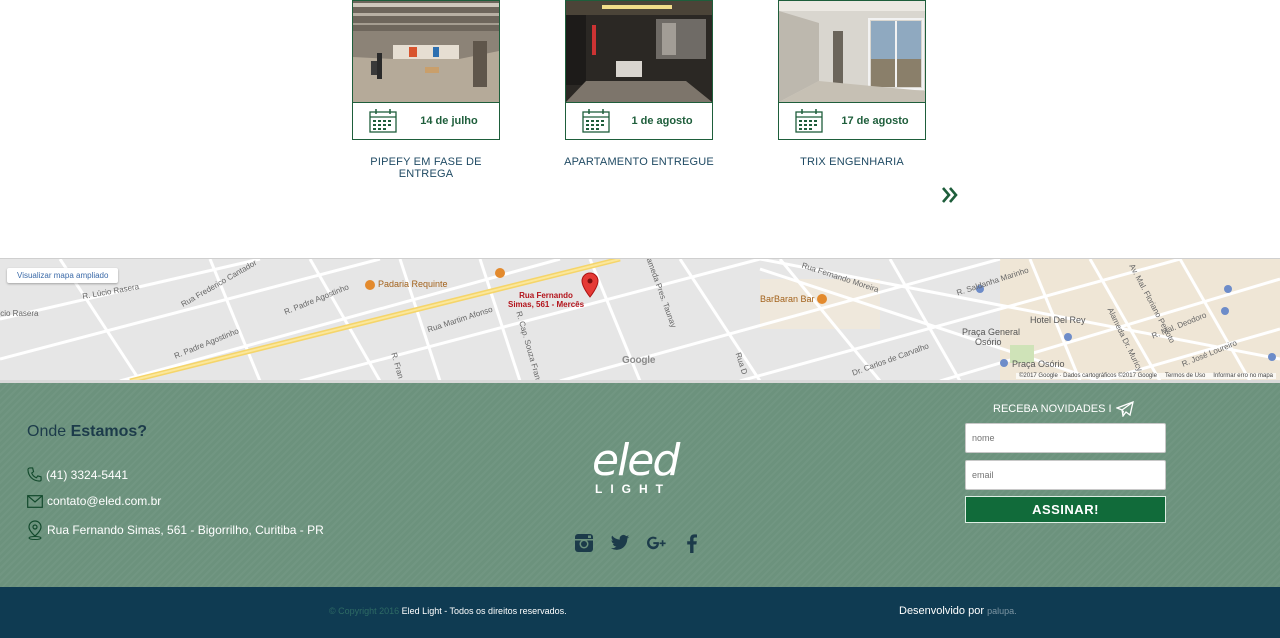 This screenshot has width=1280, height=638. What do you see at coordinates (35, 530) in the screenshot?
I see `location-pin-icon` at bounding box center [35, 530].